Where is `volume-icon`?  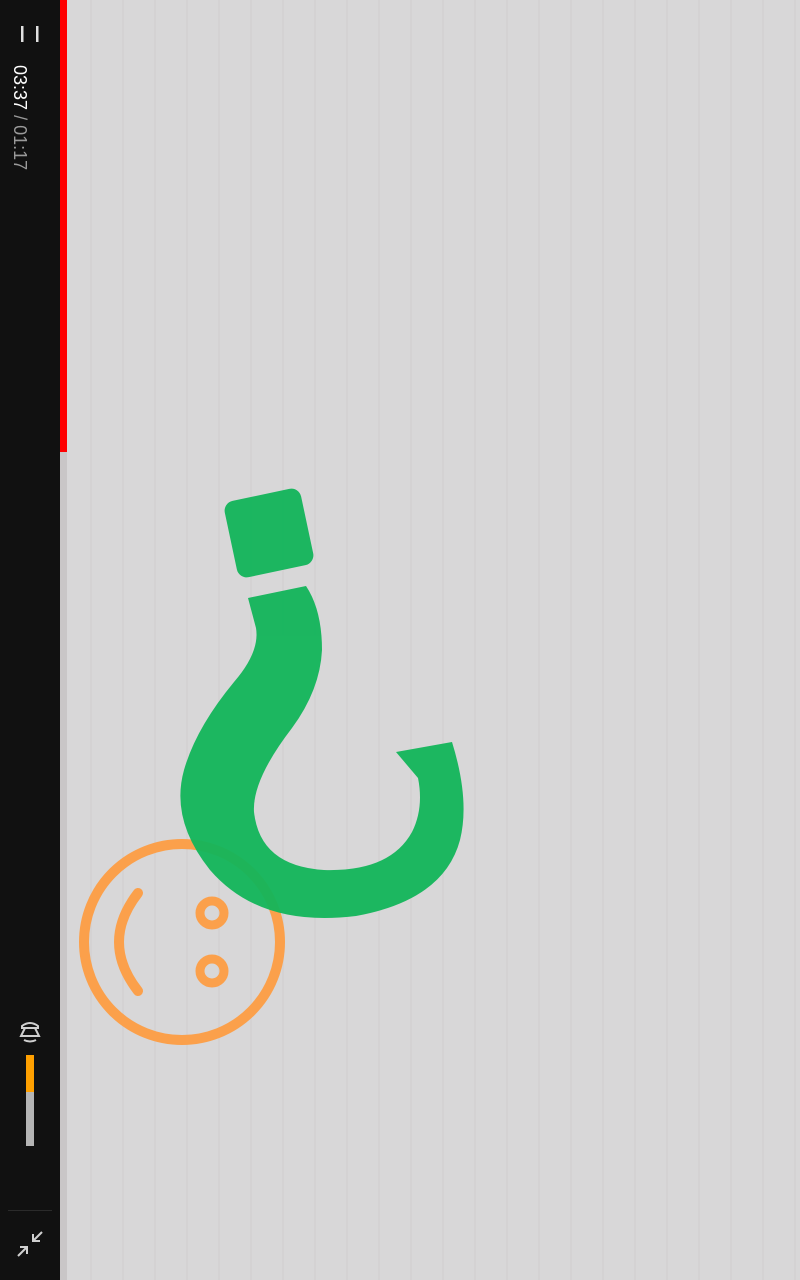 volume-icon is located at coordinates (30, 1032).